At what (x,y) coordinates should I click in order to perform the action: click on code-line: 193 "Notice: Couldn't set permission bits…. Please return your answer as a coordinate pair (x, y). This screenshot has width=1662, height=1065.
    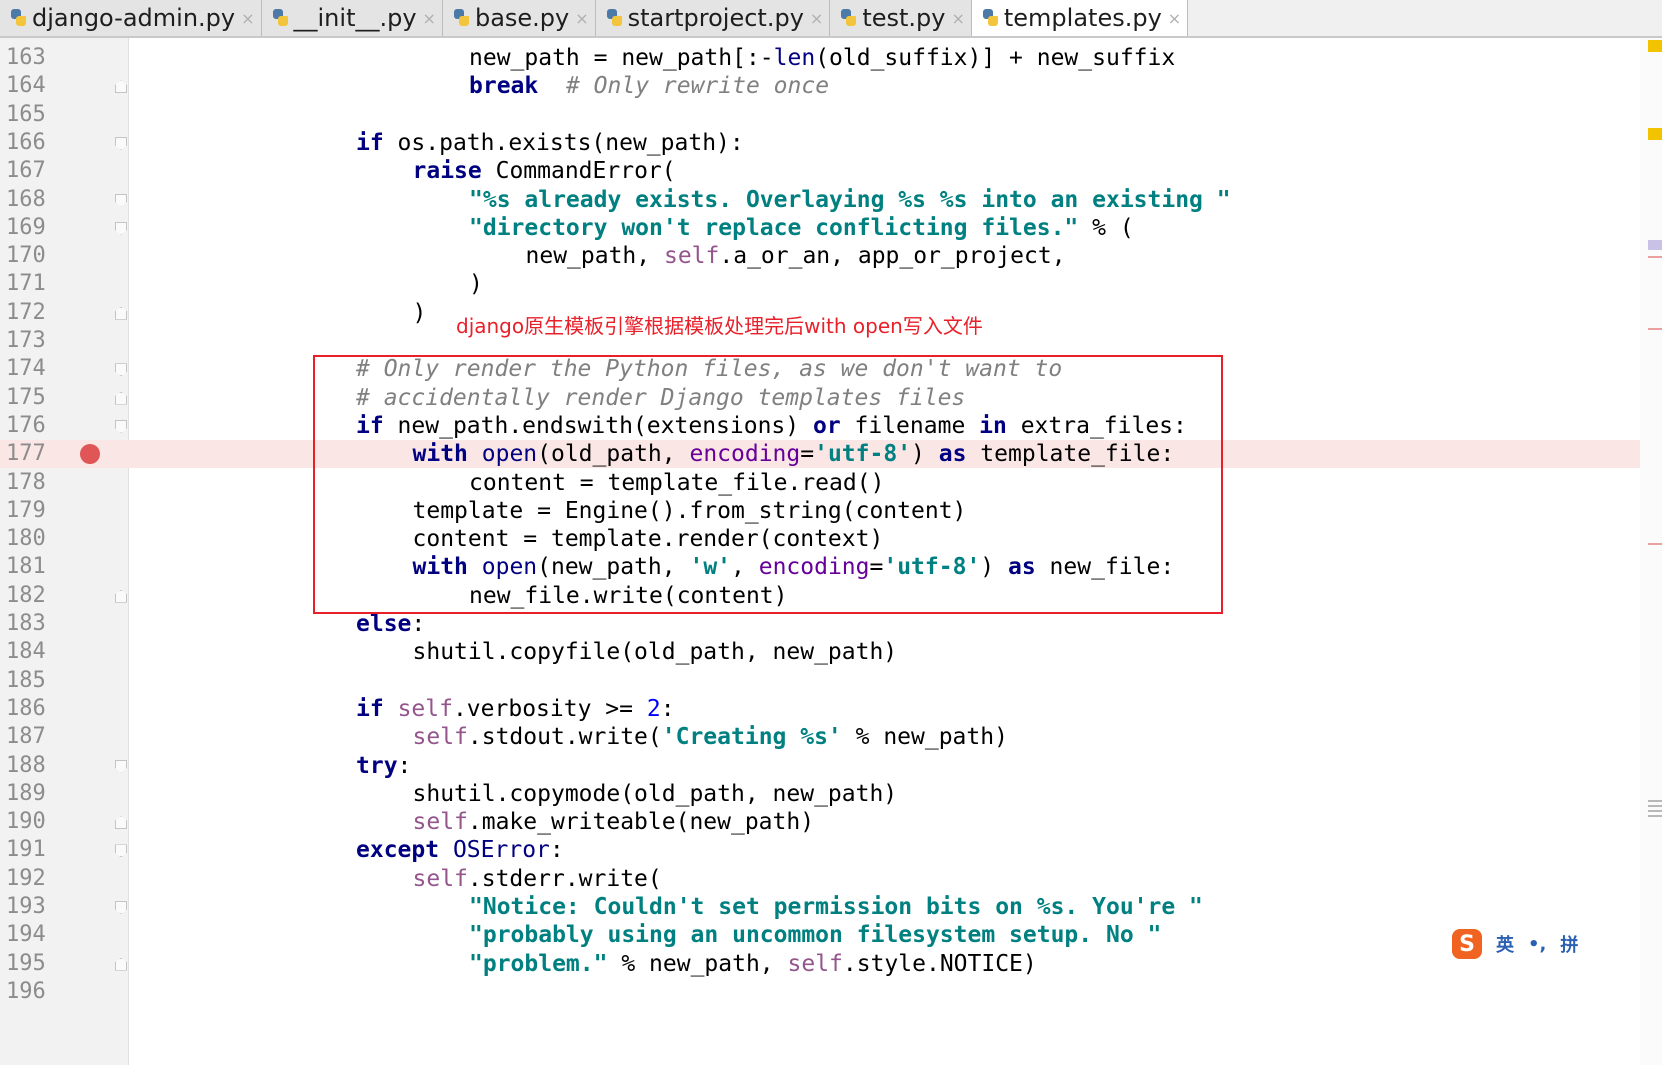
    Looking at the image, I should click on (820, 907).